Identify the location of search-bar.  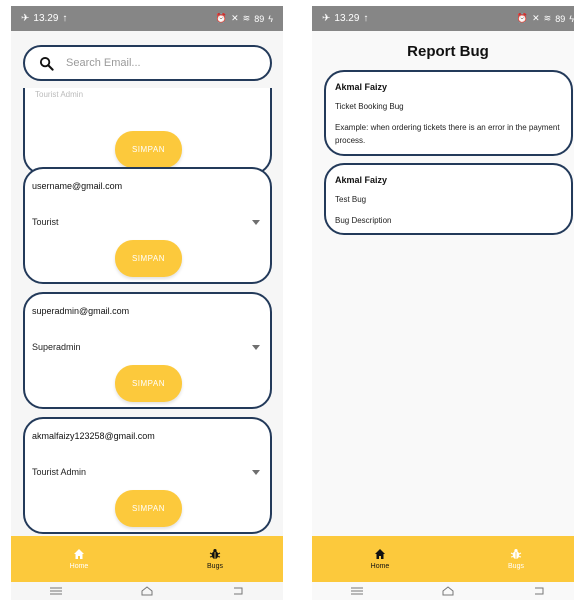
(147, 63).